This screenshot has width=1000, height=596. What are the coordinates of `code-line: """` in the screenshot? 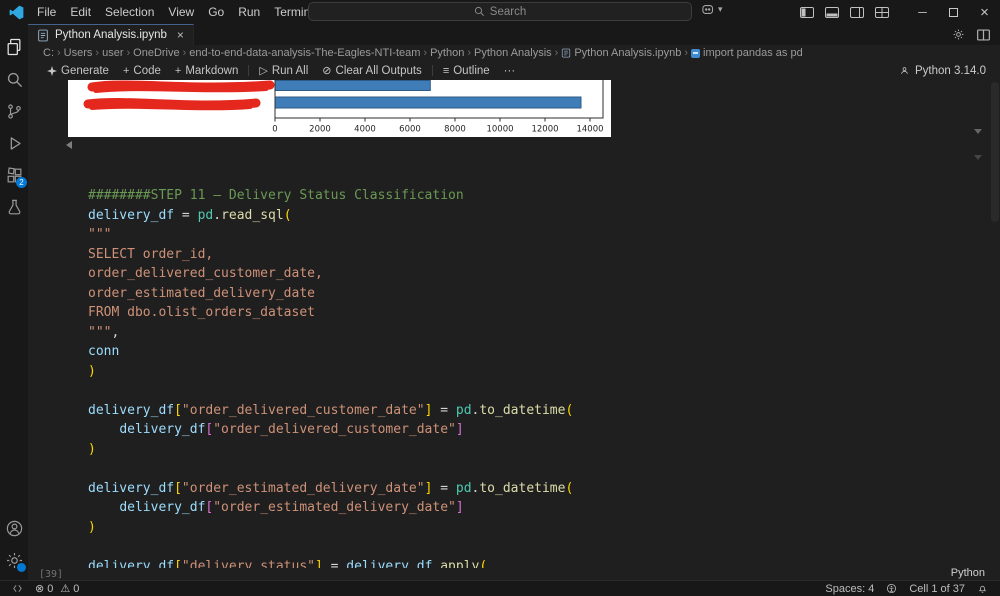 It's located at (529, 235).